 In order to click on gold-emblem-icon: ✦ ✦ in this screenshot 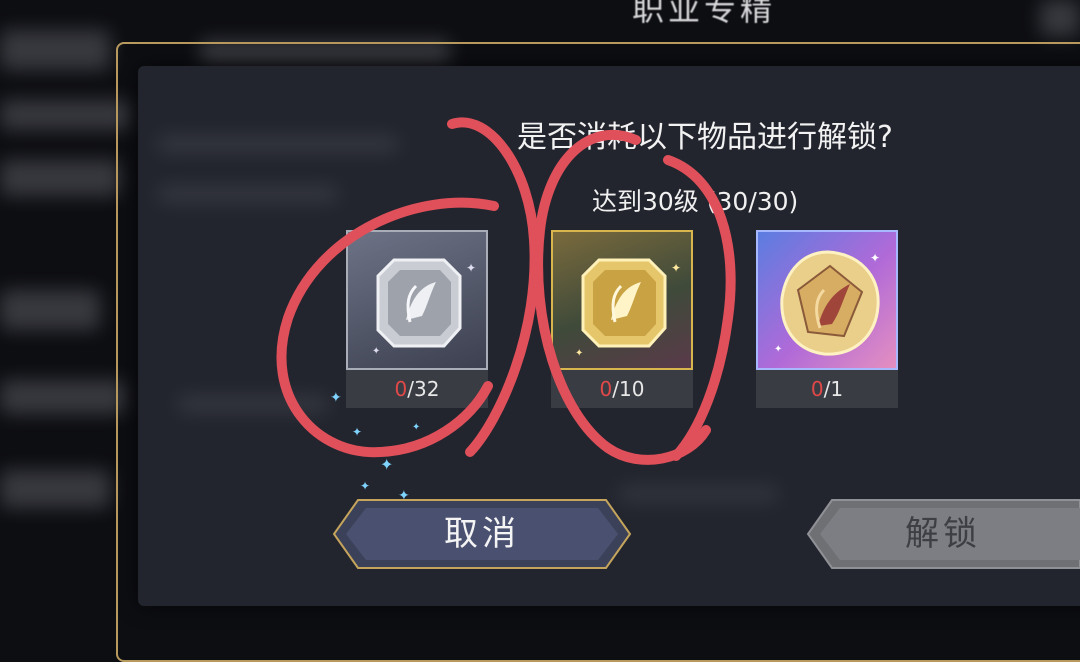, I will do `click(628, 308)`.